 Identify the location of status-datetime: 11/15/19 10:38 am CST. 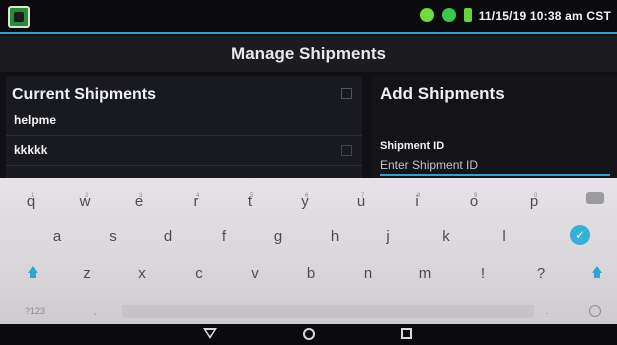
(544, 16).